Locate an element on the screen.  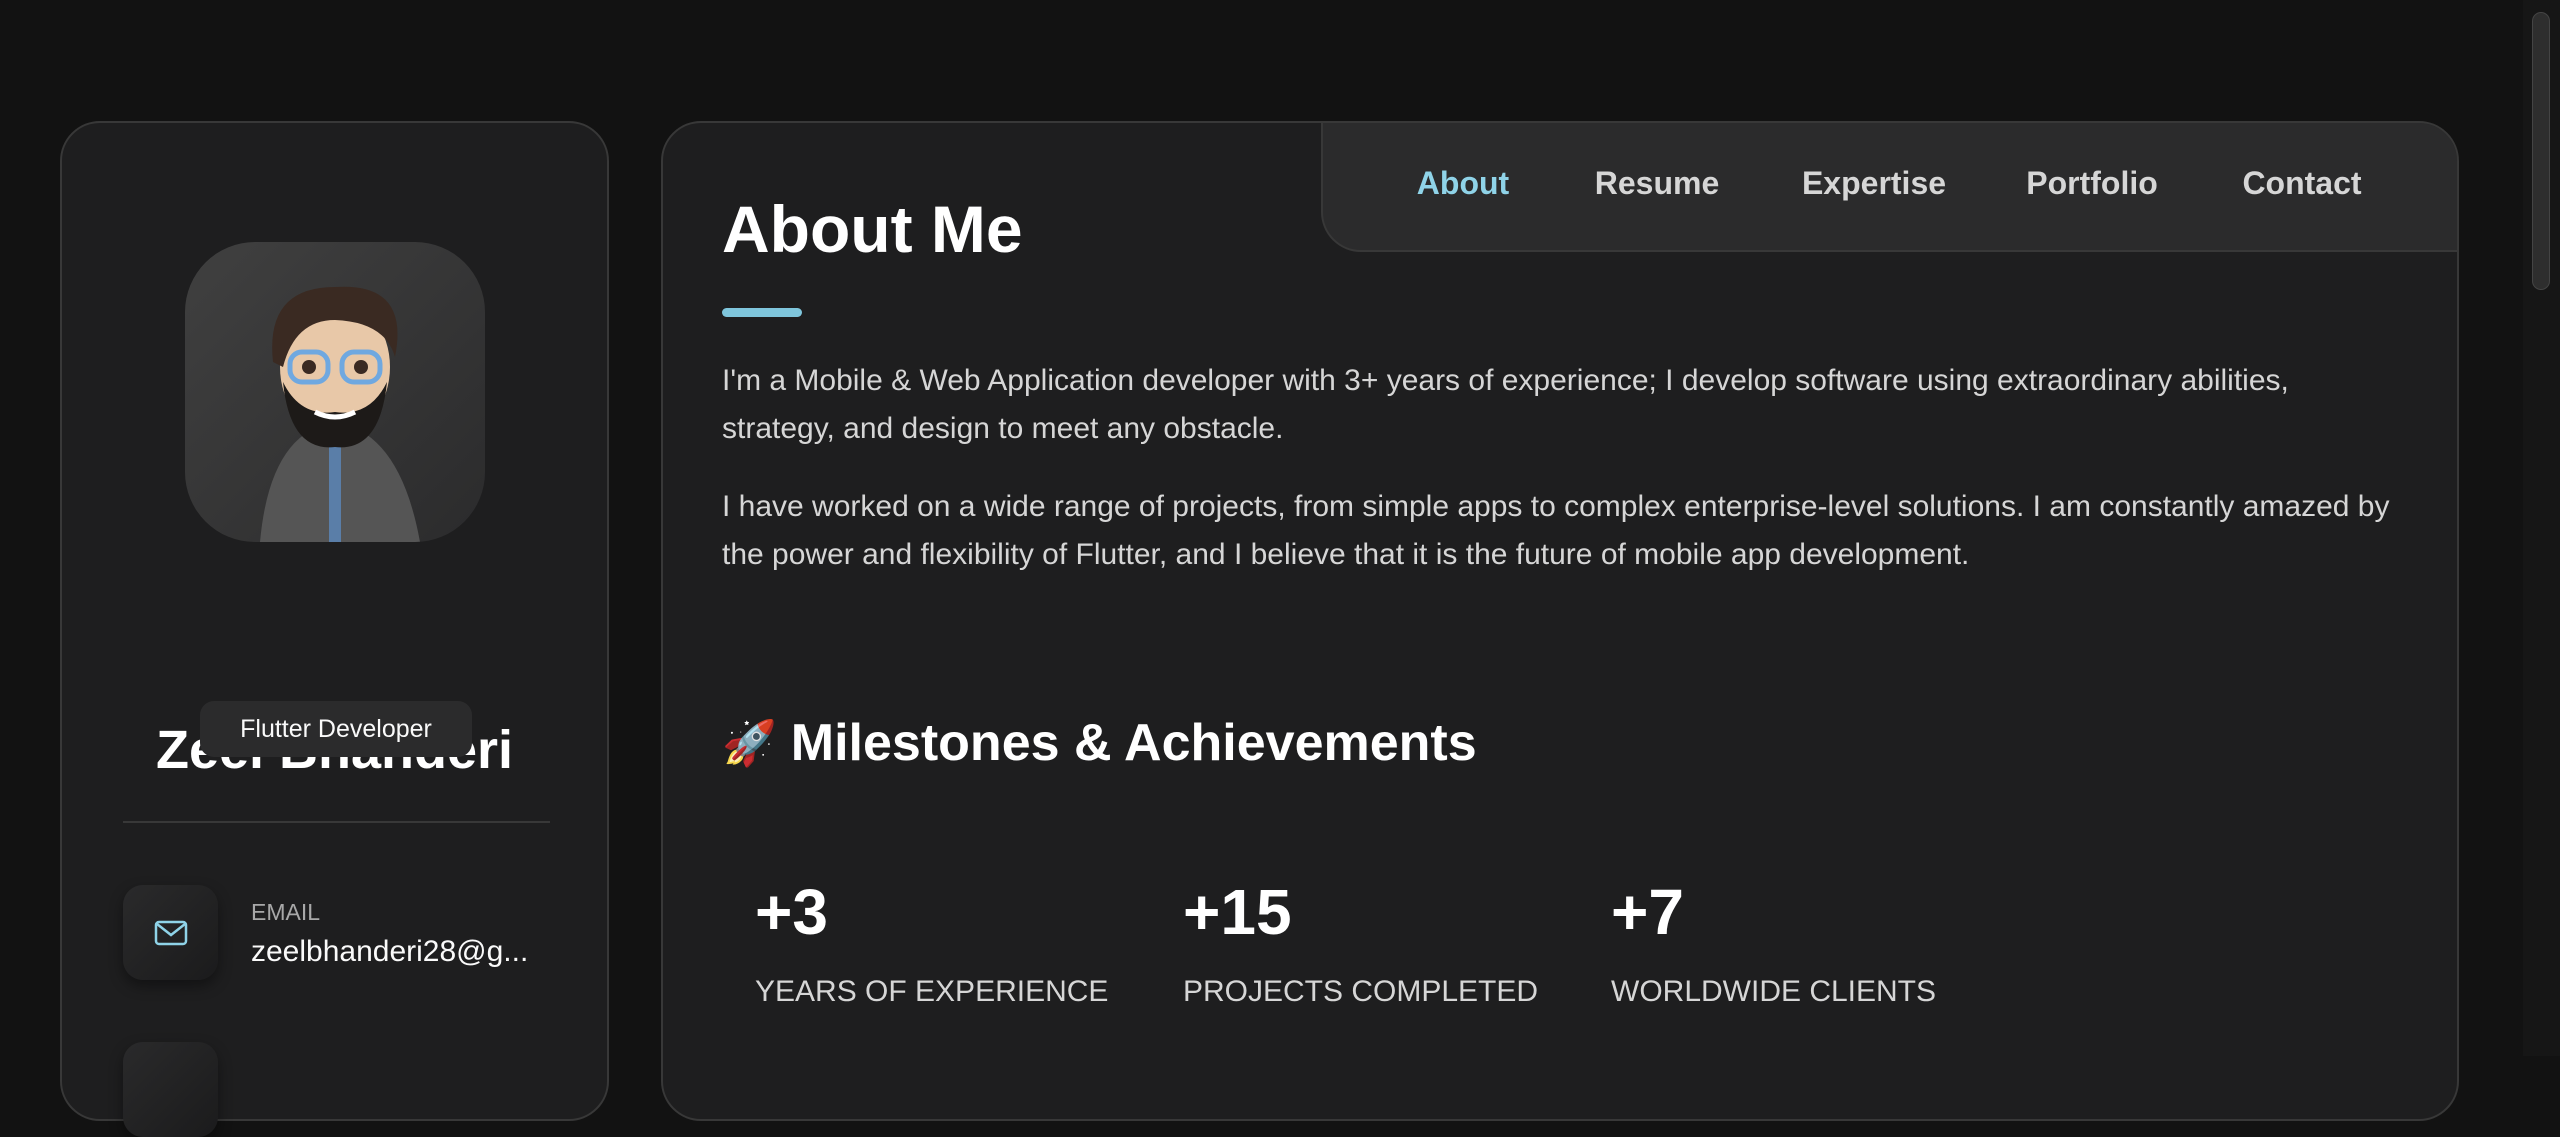
memoji-avatar-image is located at coordinates (340, 414).